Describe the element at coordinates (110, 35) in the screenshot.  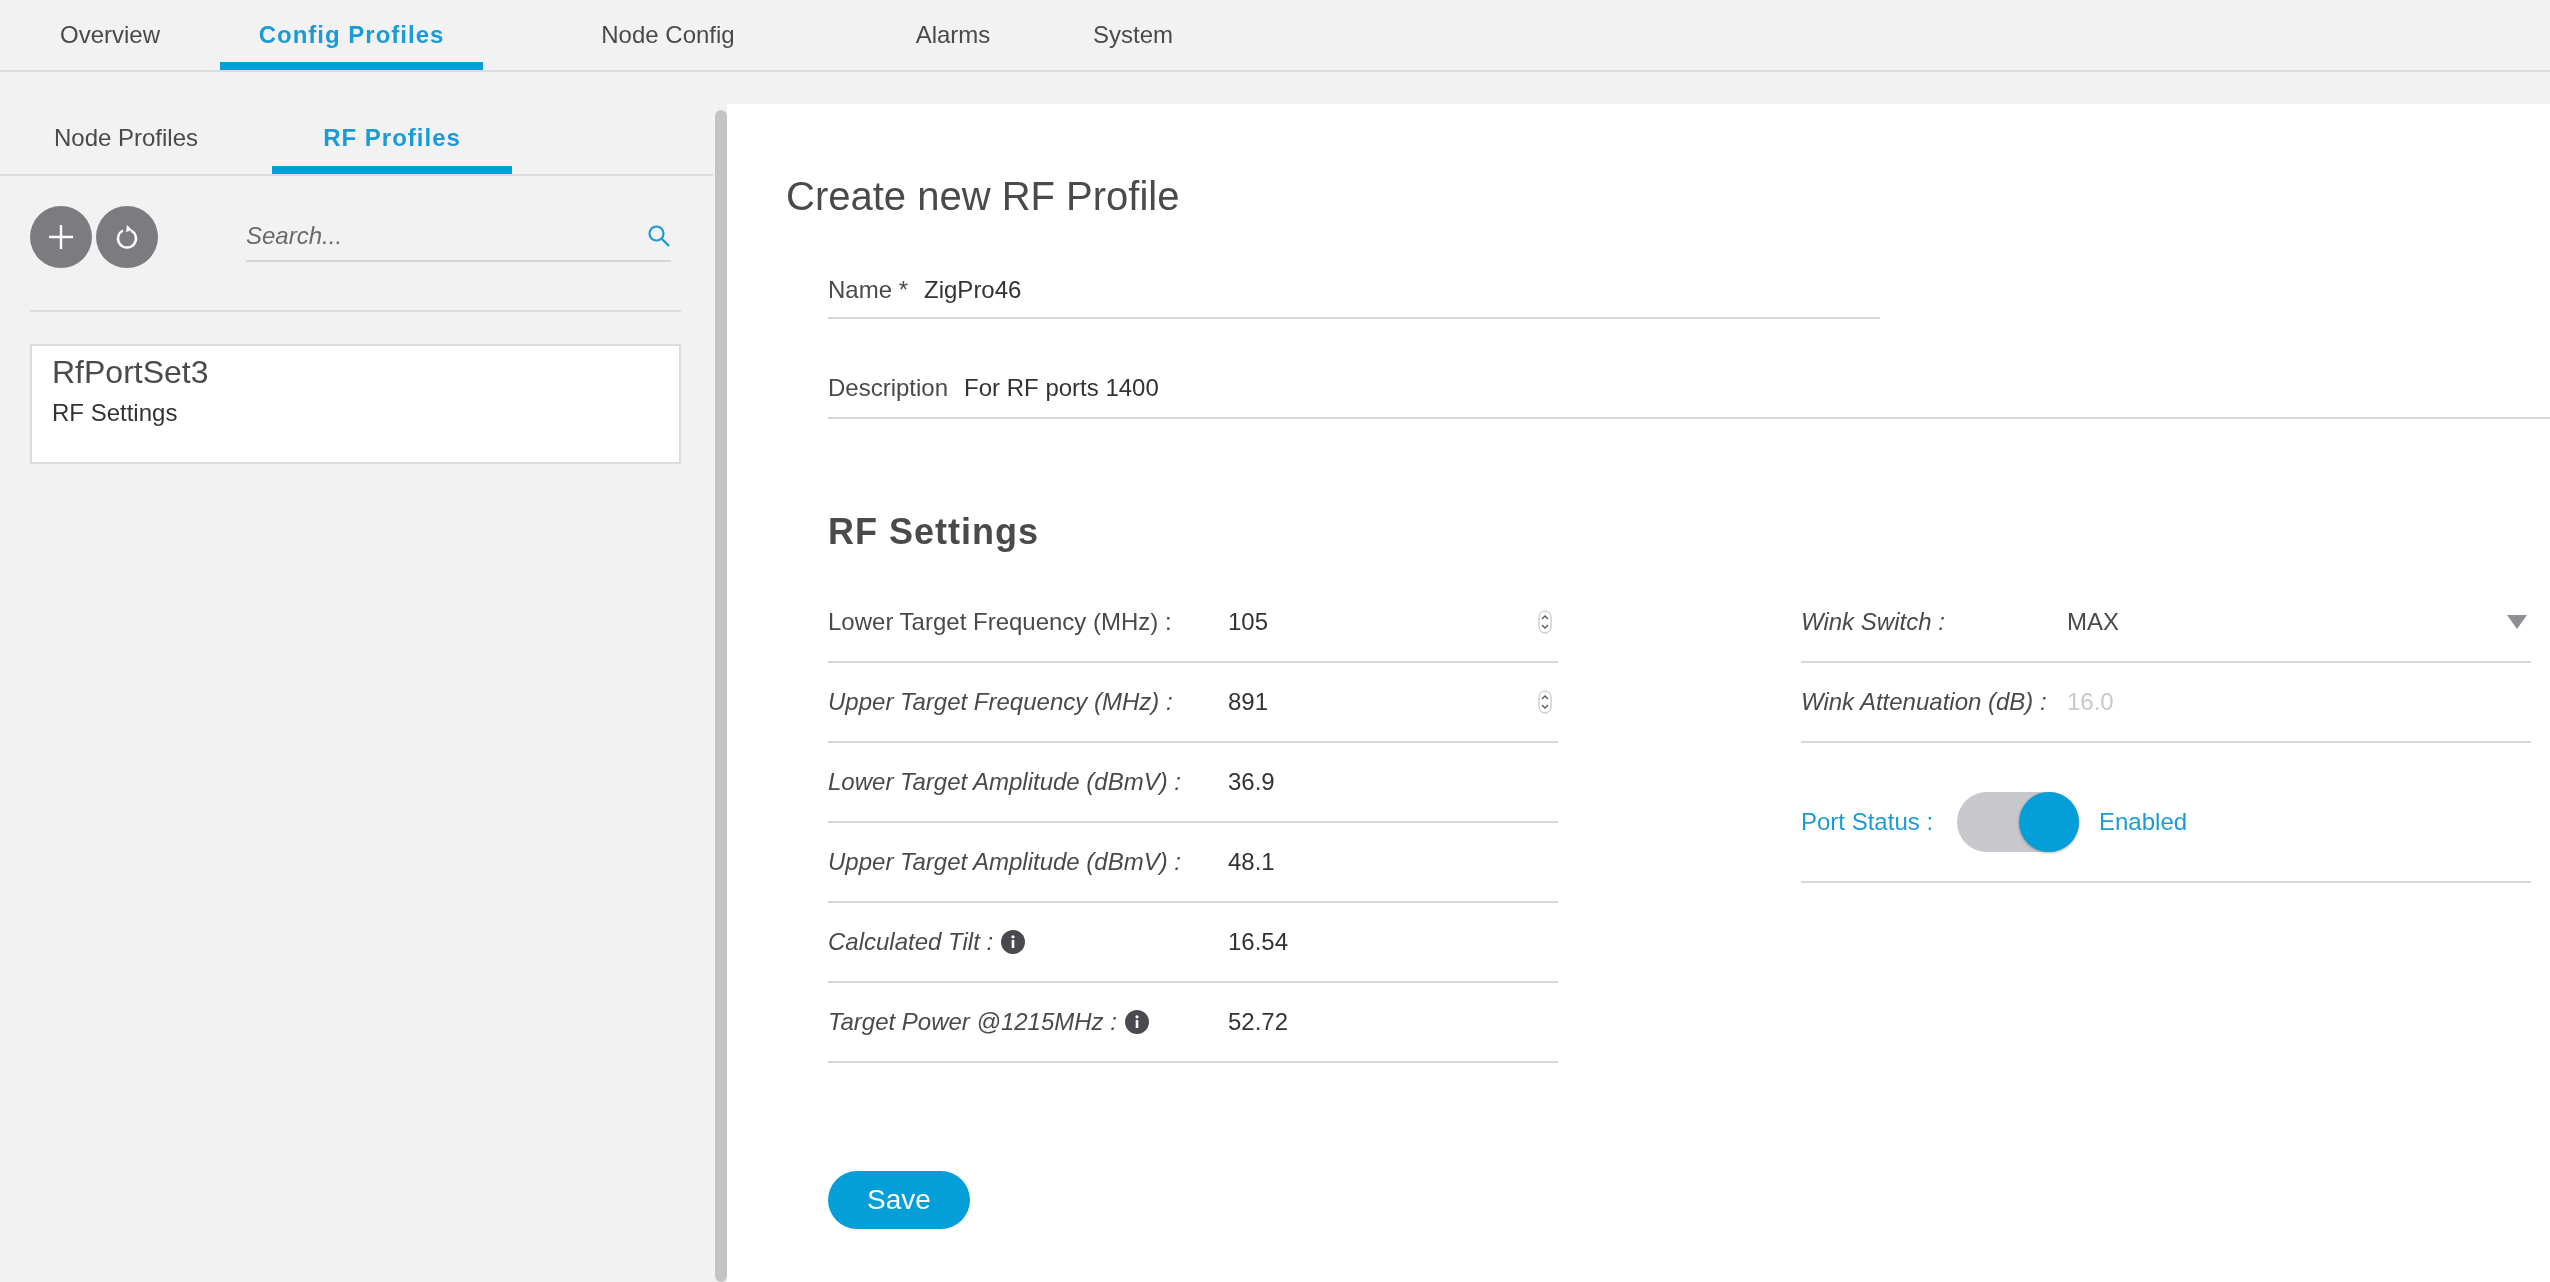
I see `nav-tab: Overview` at that location.